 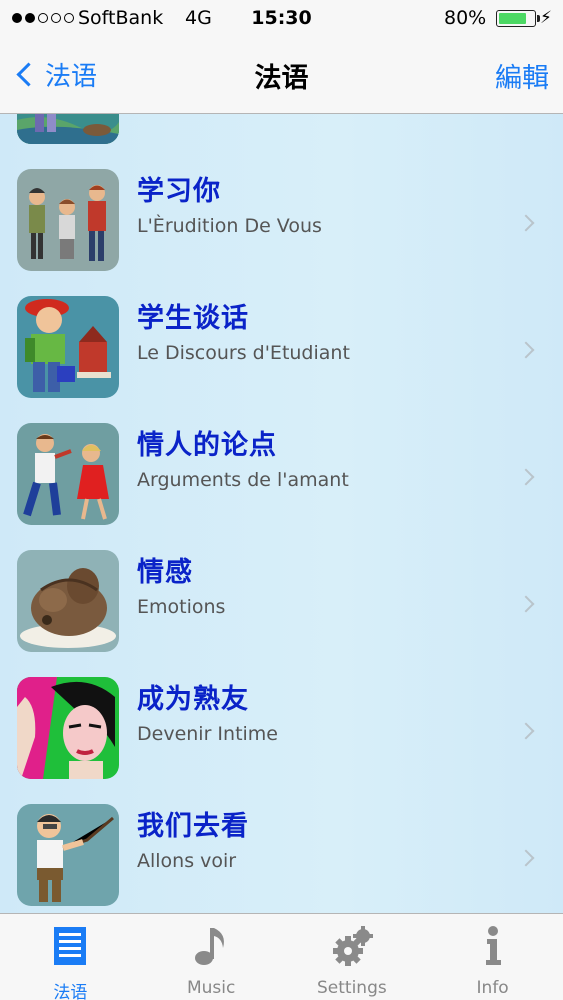 I want to click on info-icon, so click(x=493, y=946).